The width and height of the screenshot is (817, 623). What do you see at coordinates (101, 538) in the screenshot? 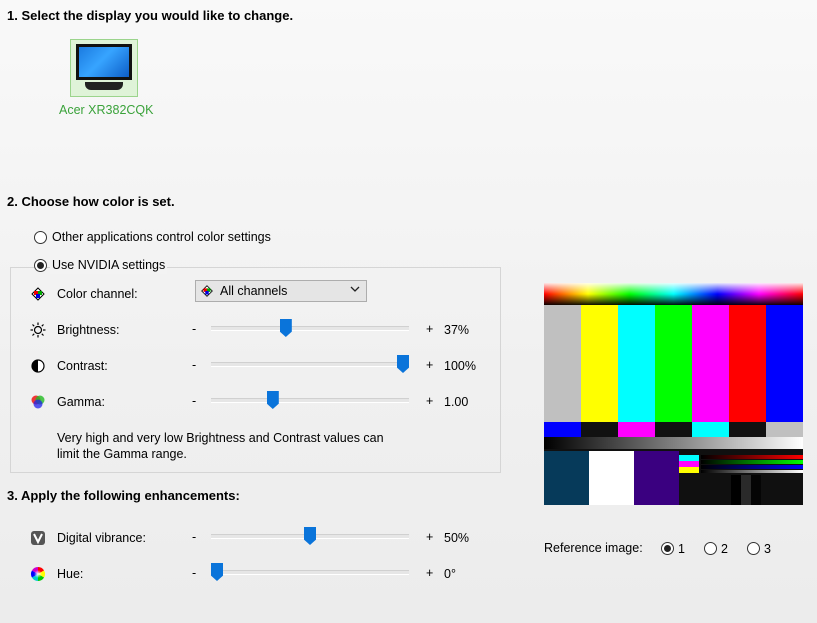
I see `digital-vibrance-label: Digital vibrance:` at bounding box center [101, 538].